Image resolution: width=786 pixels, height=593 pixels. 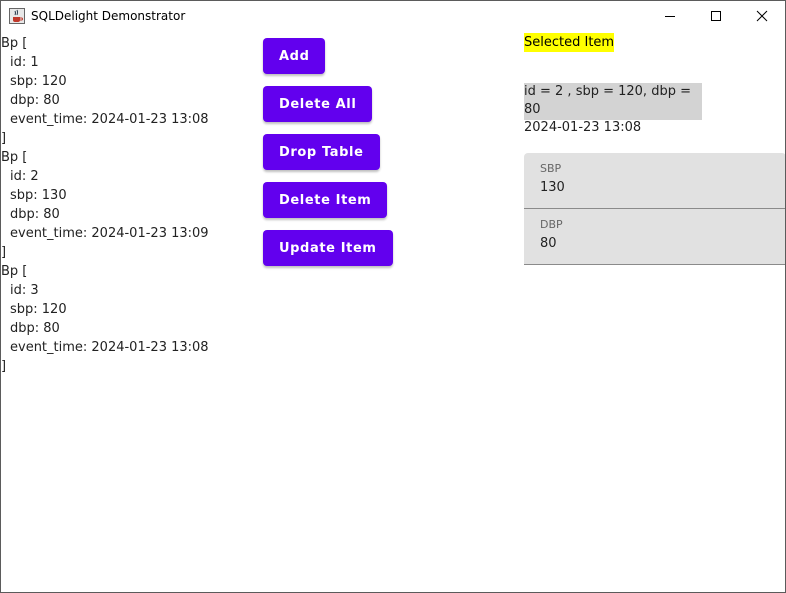 What do you see at coordinates (393, 16) in the screenshot?
I see `title-bar: SQLDelight Demonstrator` at bounding box center [393, 16].